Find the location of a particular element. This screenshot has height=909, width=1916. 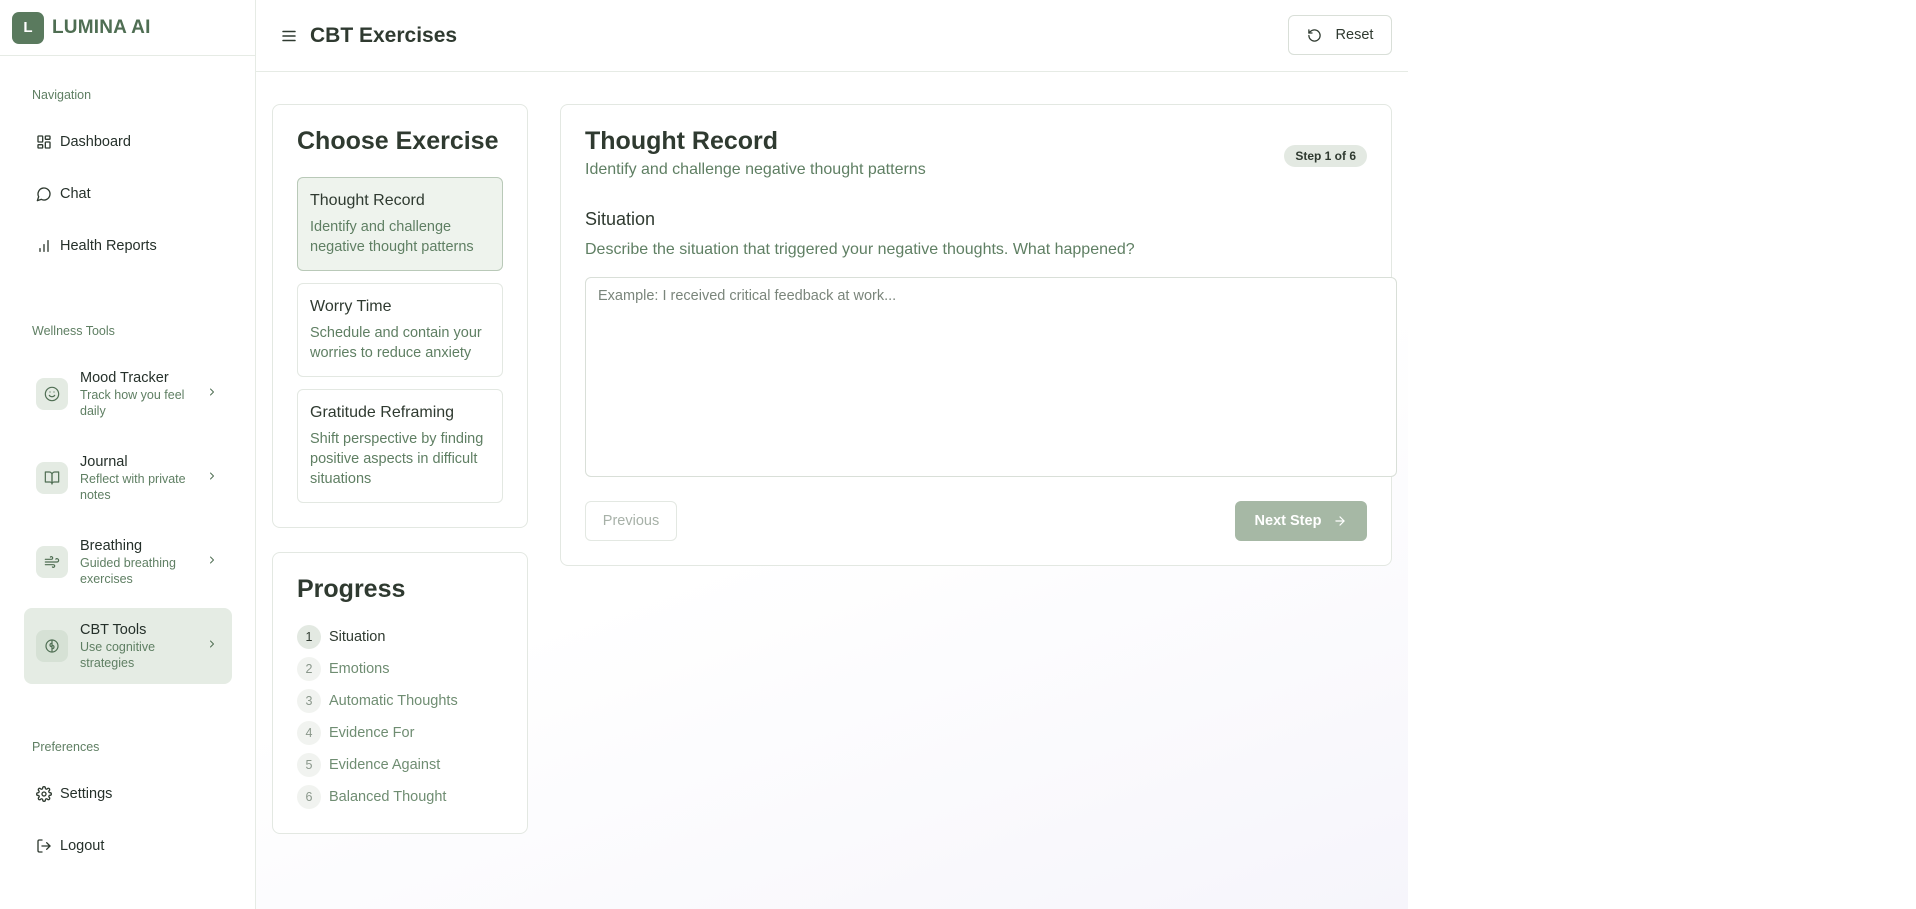

situation-input is located at coordinates (991, 377).